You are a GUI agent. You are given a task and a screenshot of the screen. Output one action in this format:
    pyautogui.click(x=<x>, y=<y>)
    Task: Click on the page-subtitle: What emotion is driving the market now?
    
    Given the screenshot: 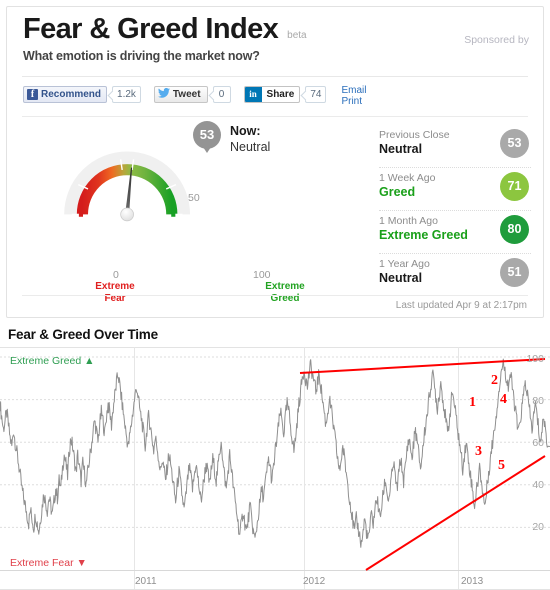 What is the action you would take?
    pyautogui.click(x=141, y=56)
    